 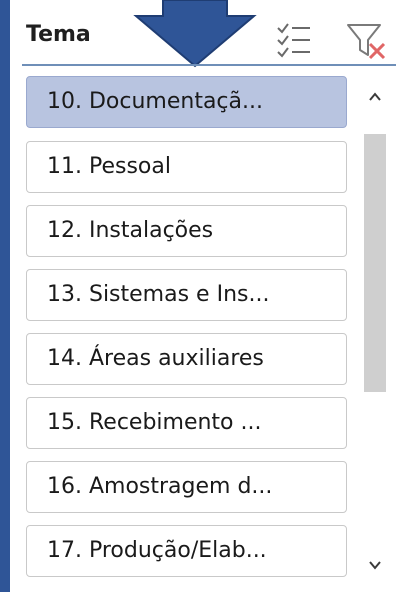 I want to click on slicer-header: Tema, so click(x=207, y=34).